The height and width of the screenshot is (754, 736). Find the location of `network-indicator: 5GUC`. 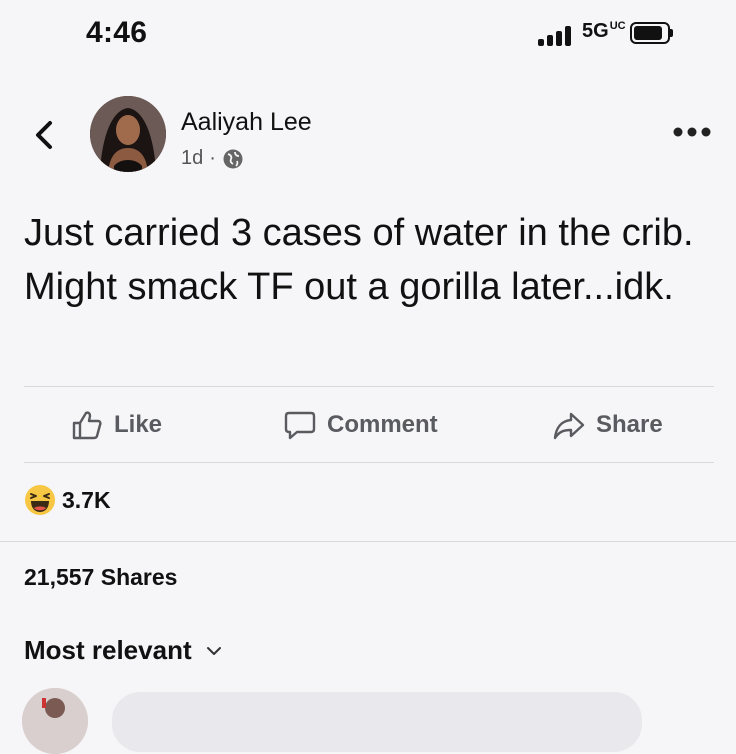

network-indicator: 5GUC is located at coordinates (604, 31).